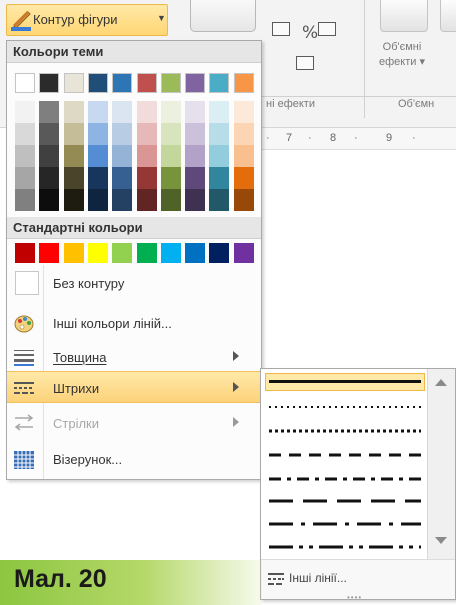  Describe the element at coordinates (402, 47) in the screenshot. I see `three-d-effects-label-line1: Об'ємні` at that location.